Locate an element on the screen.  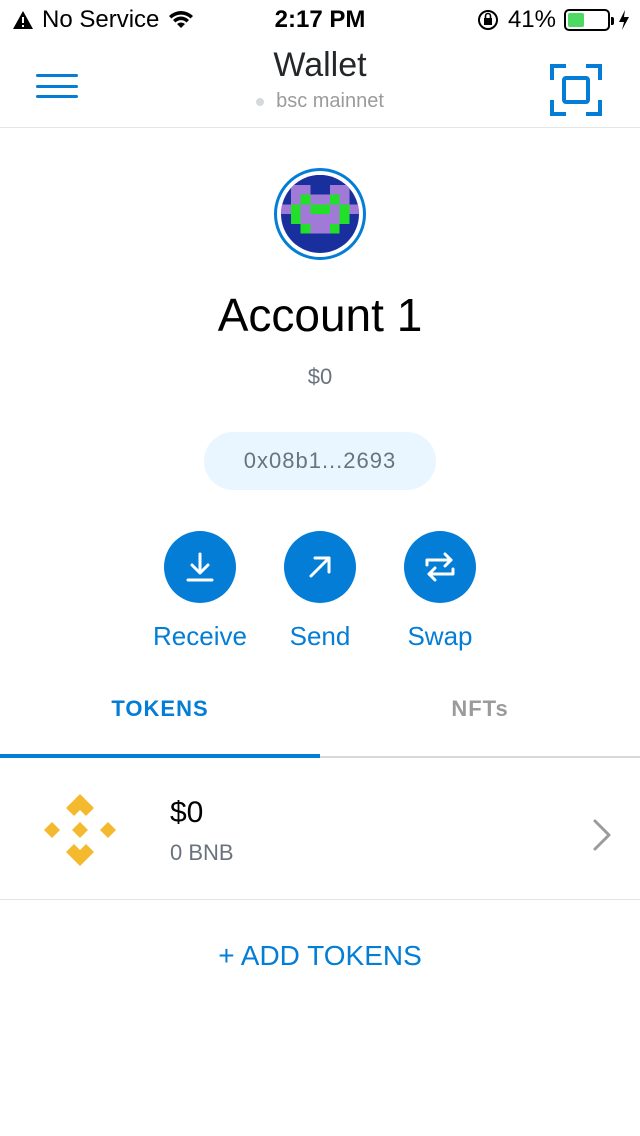
download-icon is located at coordinates (200, 567).